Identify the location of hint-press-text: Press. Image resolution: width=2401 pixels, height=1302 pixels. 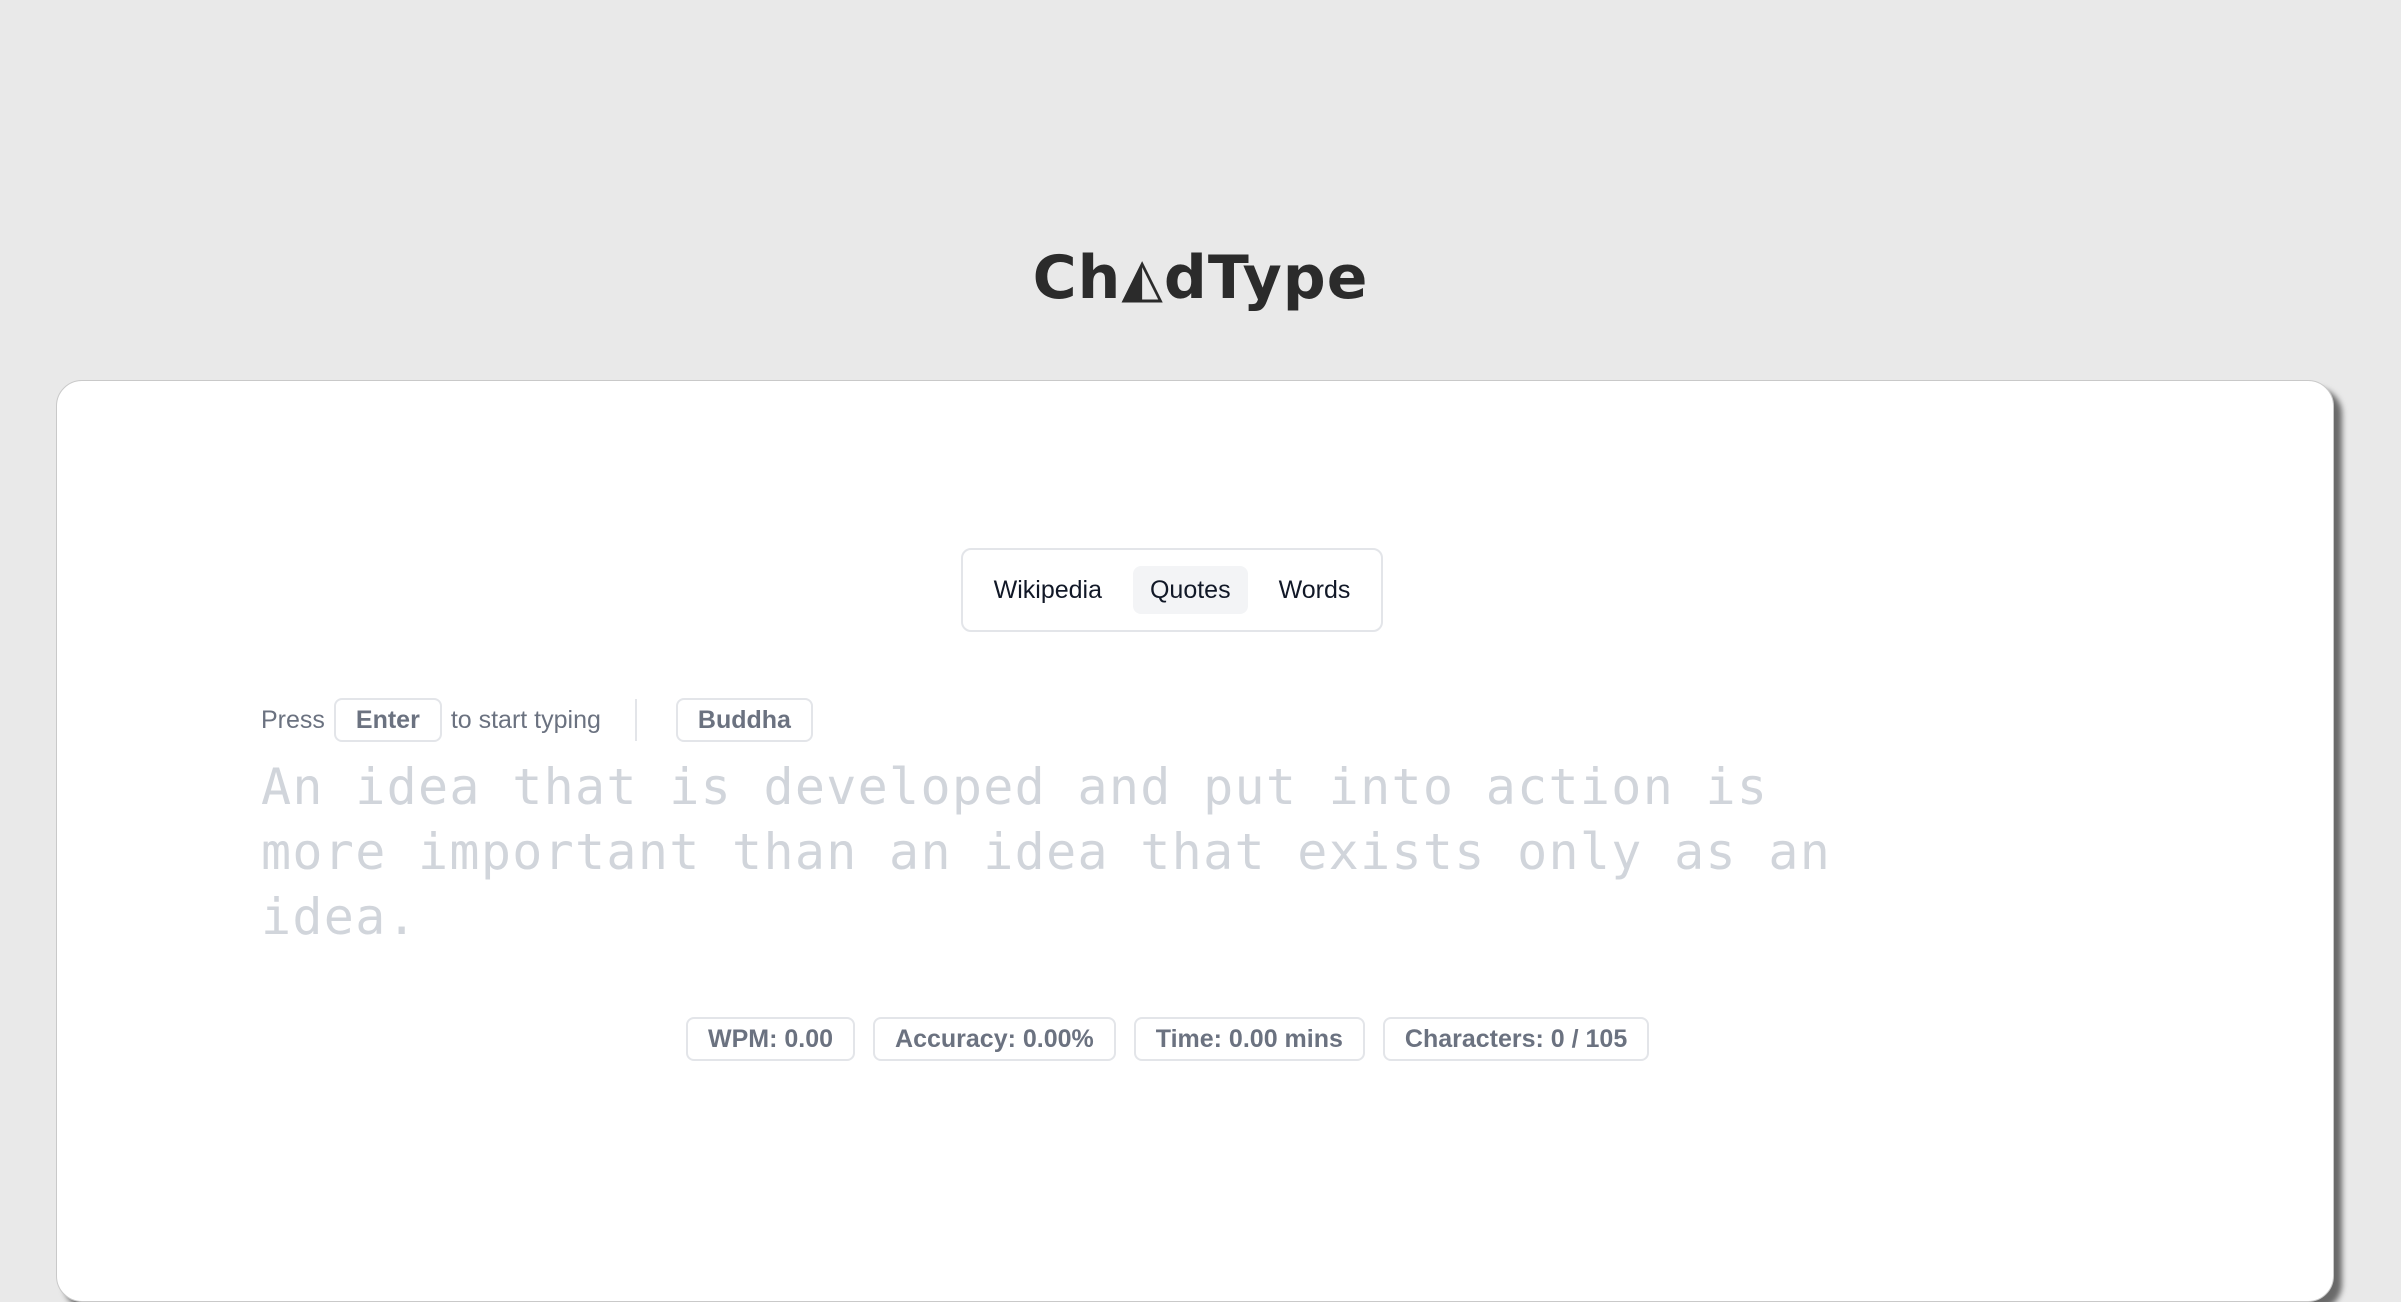
(293, 719).